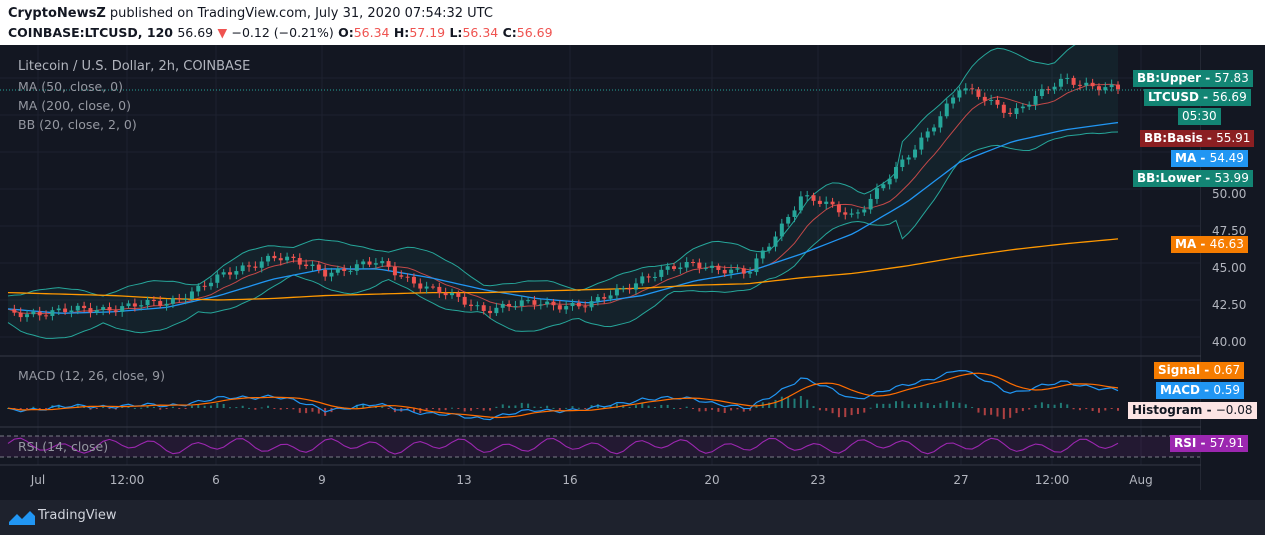 Image resolution: width=1265 pixels, height=535 pixels. What do you see at coordinates (91, 375) in the screenshot?
I see `macd-legend: MACD (12, 26, close, 9)` at bounding box center [91, 375].